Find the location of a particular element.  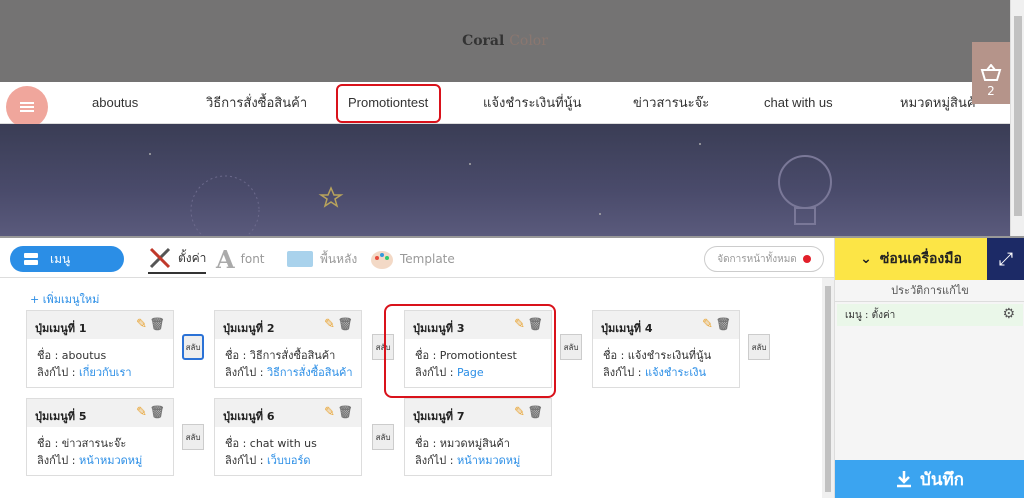

menu-card-link: ลิงก์ไป : หน้าหมวดหมู่ is located at coordinates (478, 460).